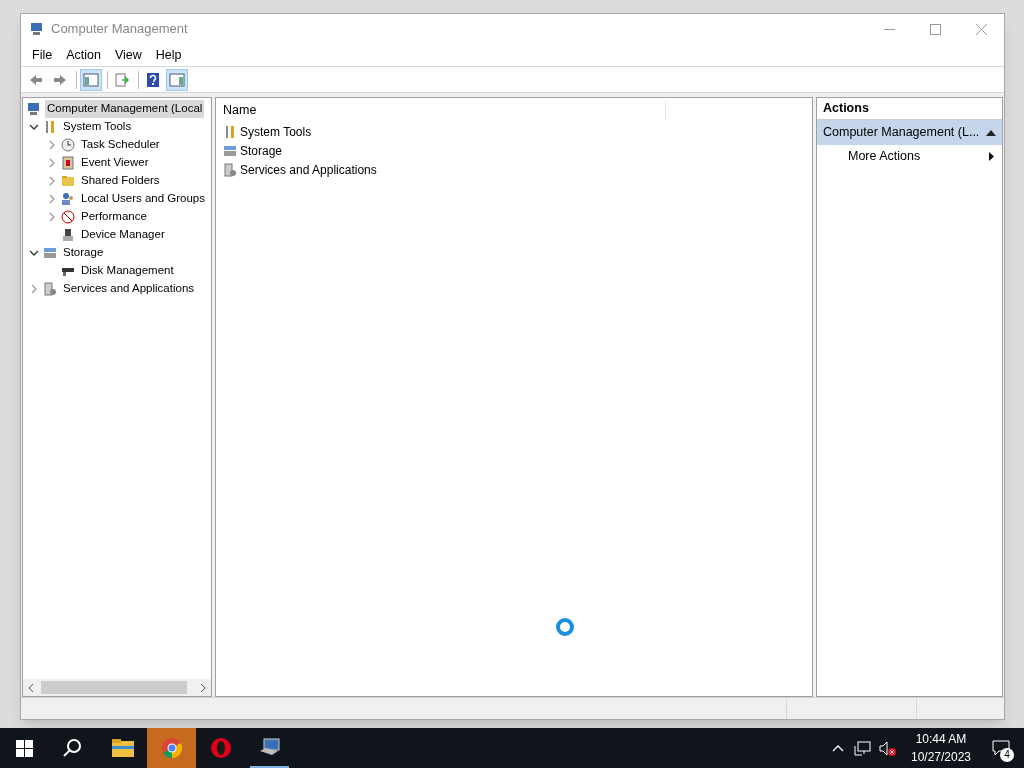 Image resolution: width=1024 pixels, height=768 pixels. I want to click on tree-item: Shared Folders, so click(120, 181).